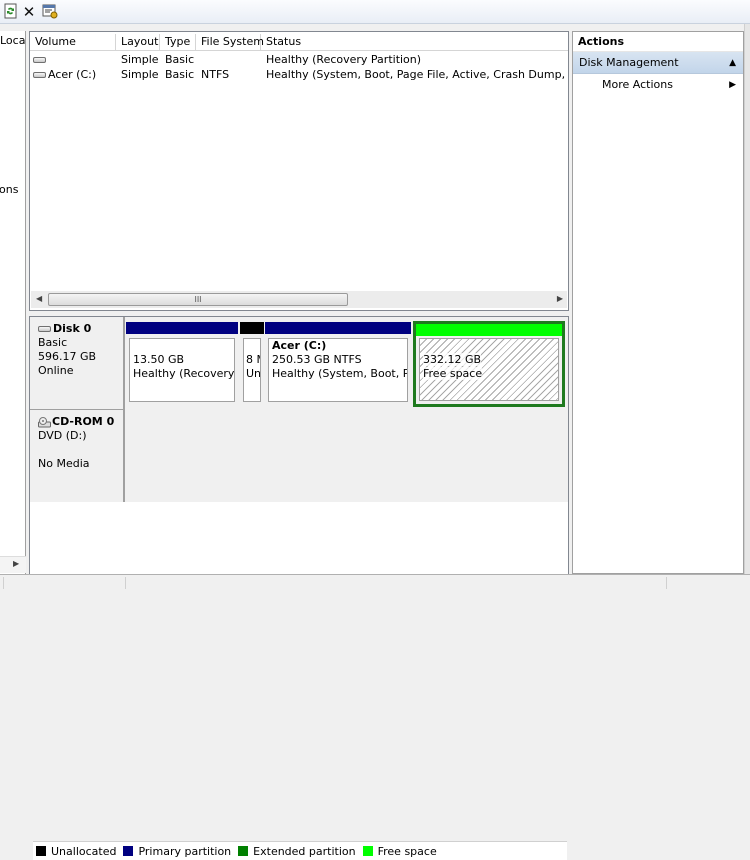  I want to click on column-header-layout: Layout, so click(138, 42).